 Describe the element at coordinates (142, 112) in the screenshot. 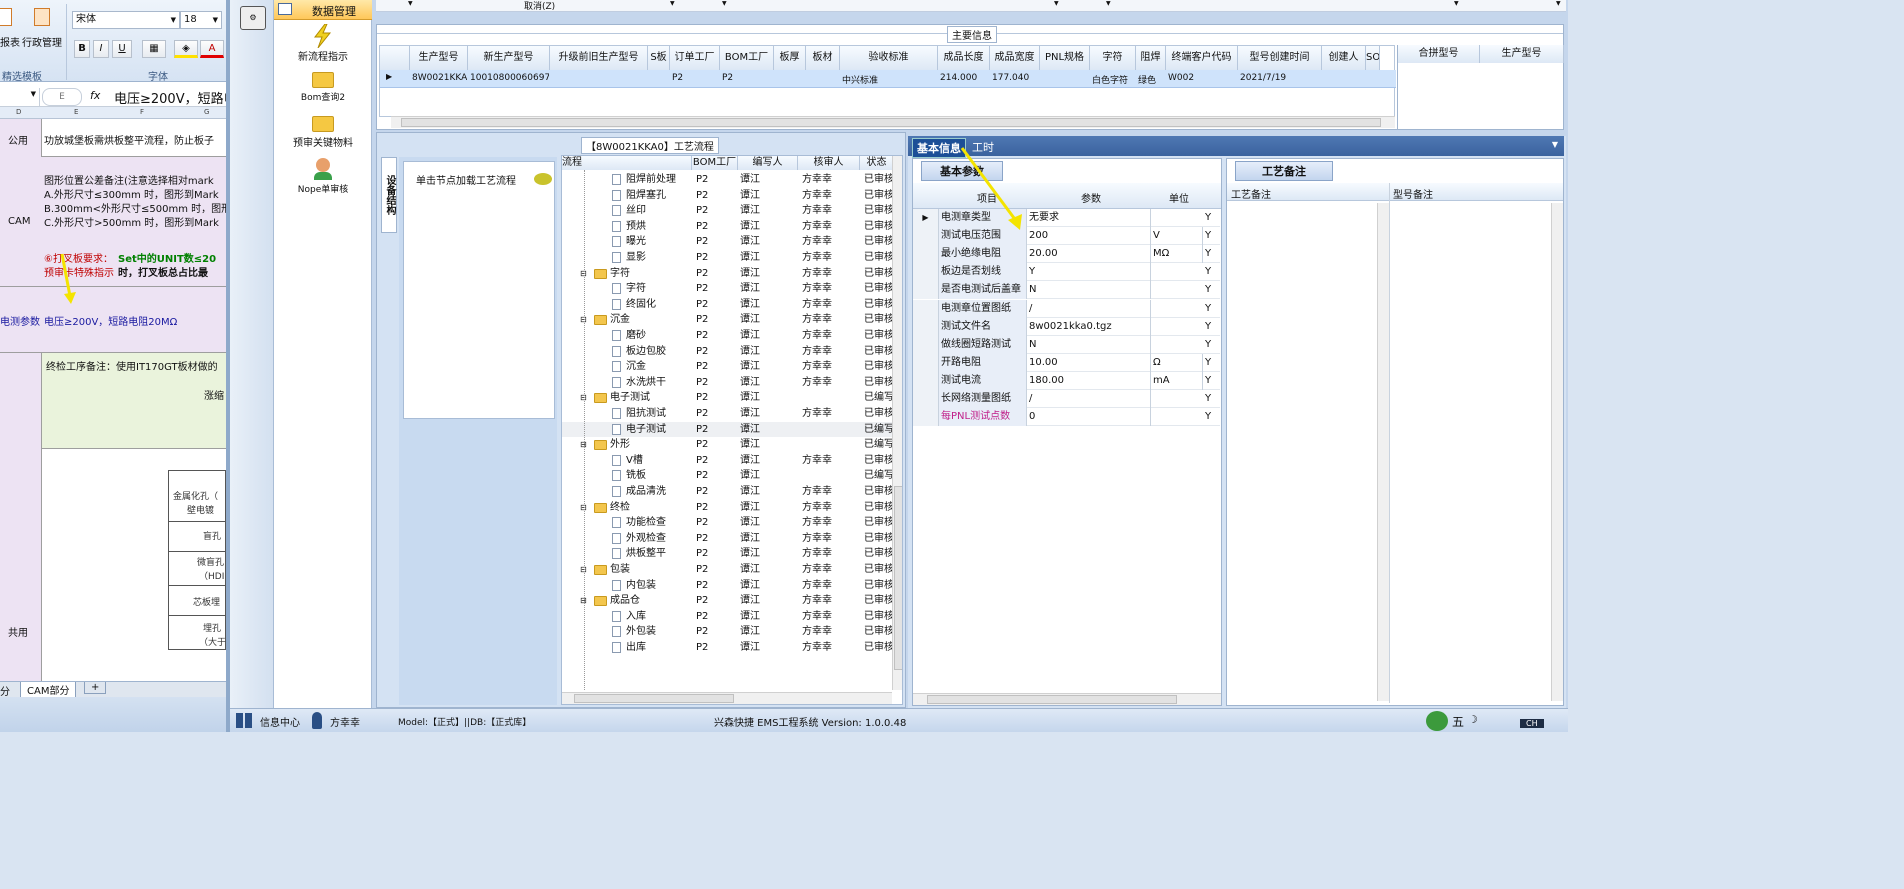

I see `col-header-f: F` at that location.